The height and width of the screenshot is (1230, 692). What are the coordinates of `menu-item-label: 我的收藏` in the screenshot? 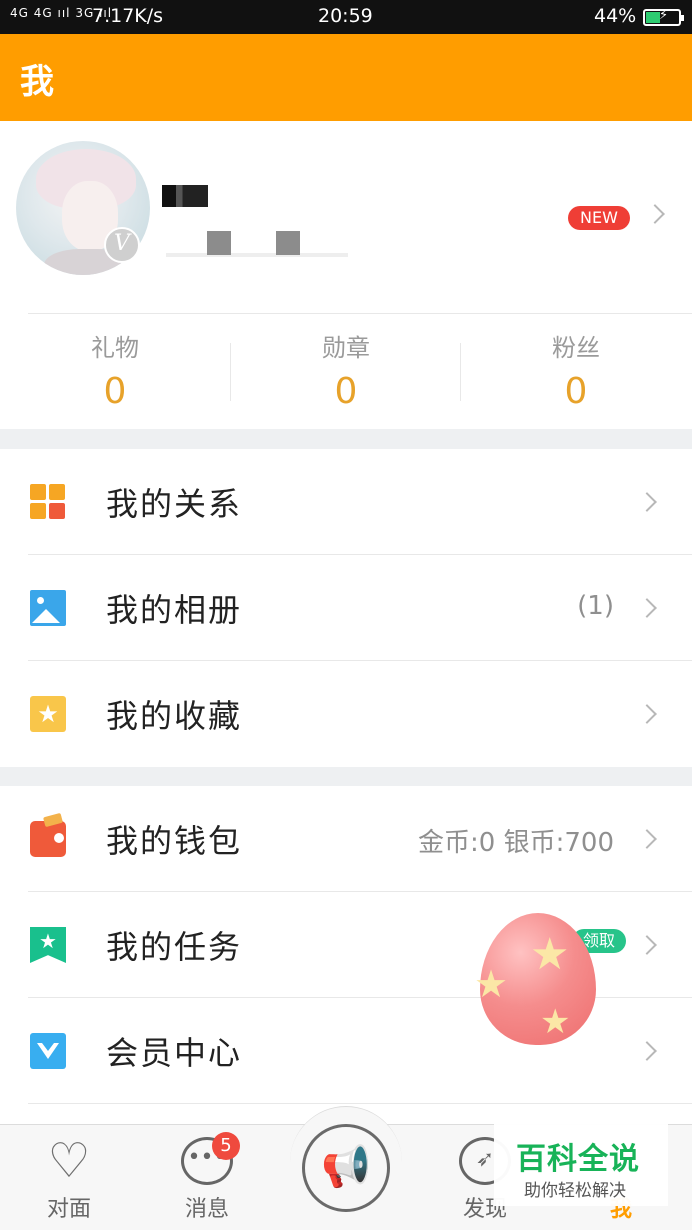 It's located at (174, 716).